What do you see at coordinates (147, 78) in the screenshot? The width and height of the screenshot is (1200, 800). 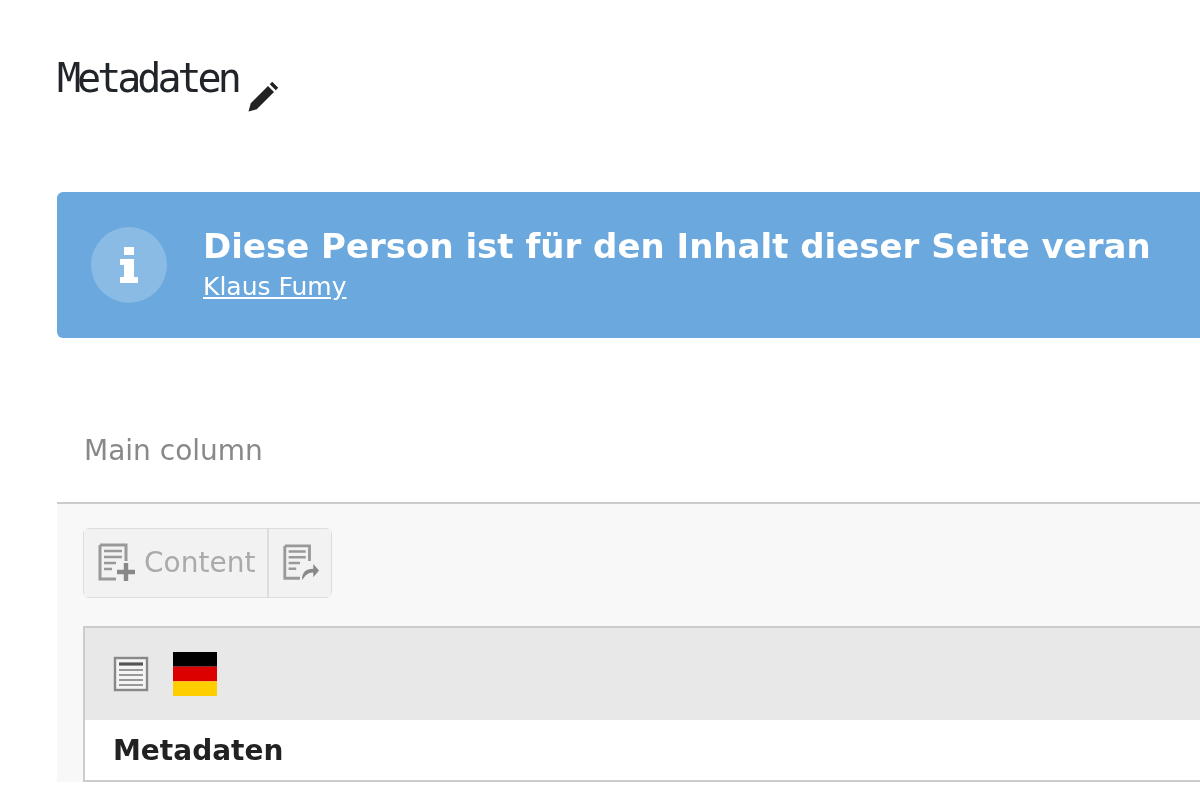 I see `page-title: Metadaten` at bounding box center [147, 78].